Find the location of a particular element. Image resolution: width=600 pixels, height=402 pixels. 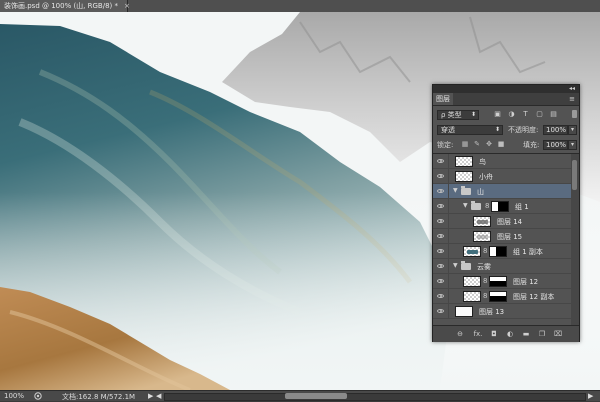

layer-group-row: ▼ 8 组 1 is located at coordinates (502, 206).